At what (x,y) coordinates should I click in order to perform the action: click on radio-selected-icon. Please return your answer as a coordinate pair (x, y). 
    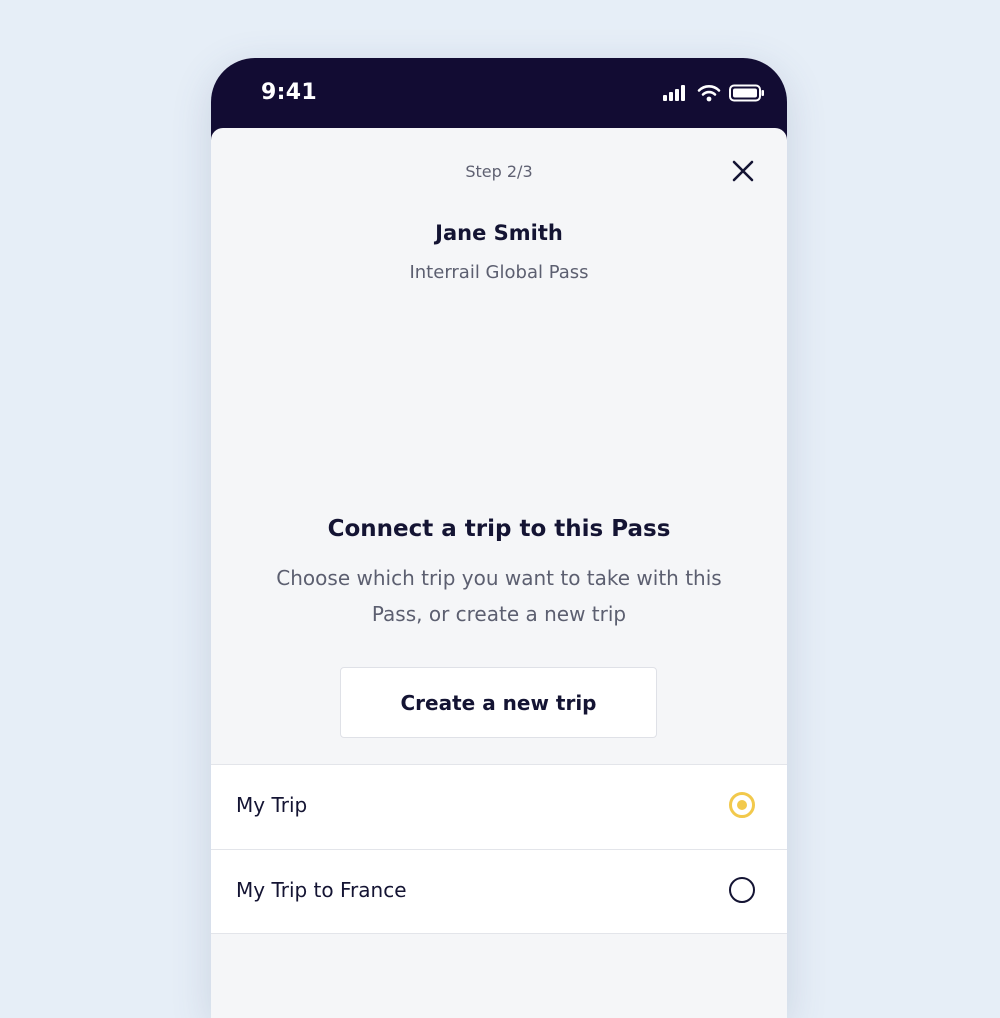
    Looking at the image, I should click on (742, 805).